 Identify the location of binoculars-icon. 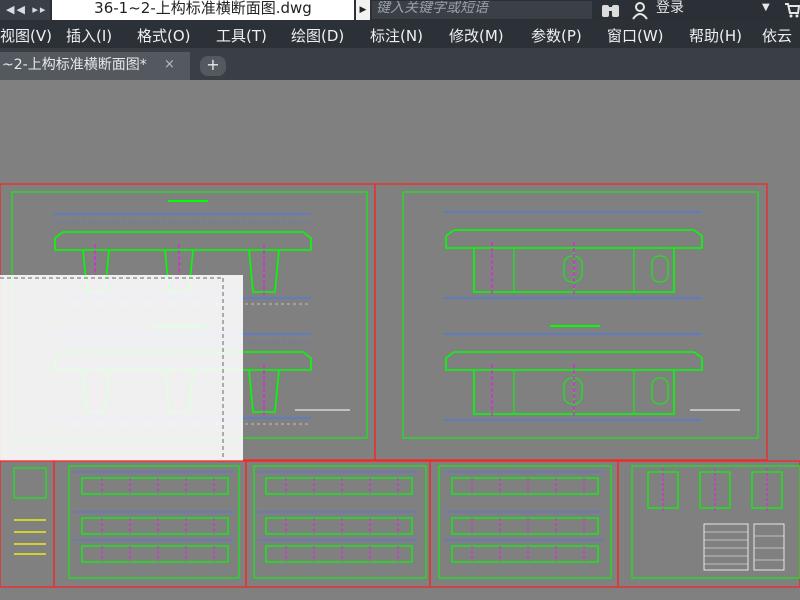
(611, 10).